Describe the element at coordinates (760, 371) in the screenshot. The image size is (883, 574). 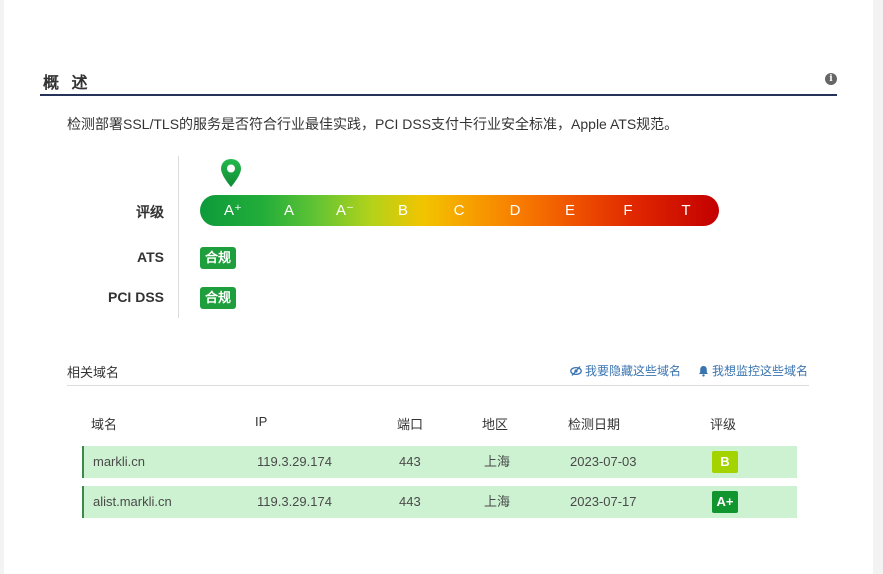
I see `monitor-domains-label: 我想监控这些域名` at that location.